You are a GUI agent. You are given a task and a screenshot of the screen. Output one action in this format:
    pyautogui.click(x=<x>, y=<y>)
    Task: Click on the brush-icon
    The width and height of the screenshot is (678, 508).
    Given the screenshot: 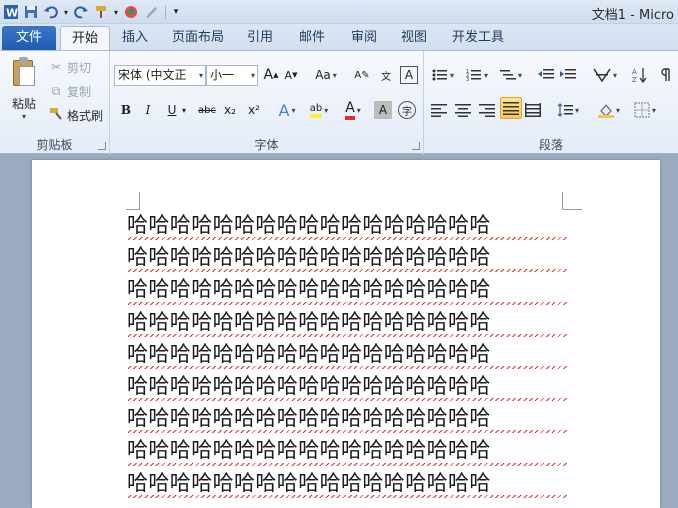 What is the action you would take?
    pyautogui.click(x=56, y=115)
    